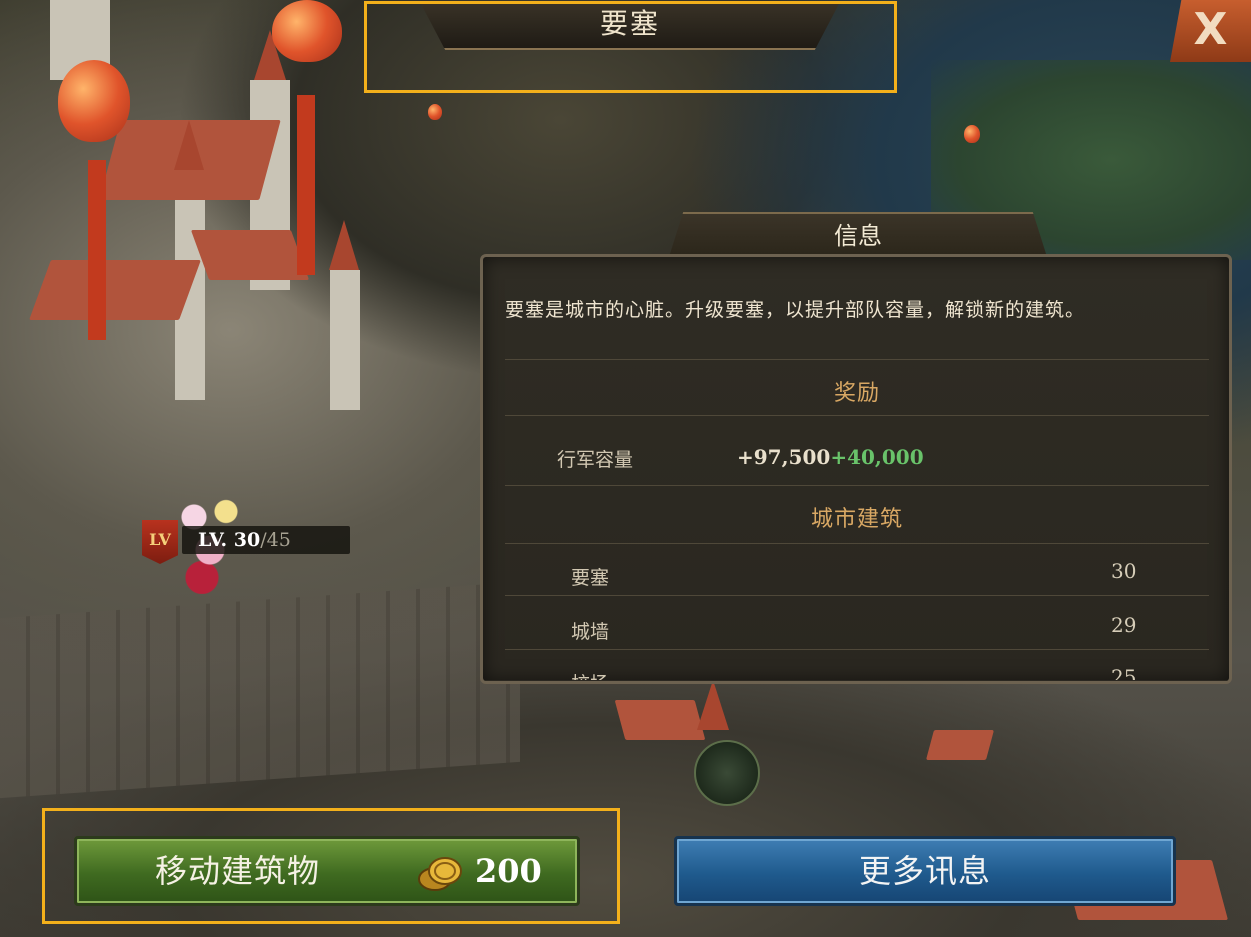 This screenshot has width=1251, height=937. What do you see at coordinates (275, 540) in the screenshot?
I see `level-max: /45` at bounding box center [275, 540].